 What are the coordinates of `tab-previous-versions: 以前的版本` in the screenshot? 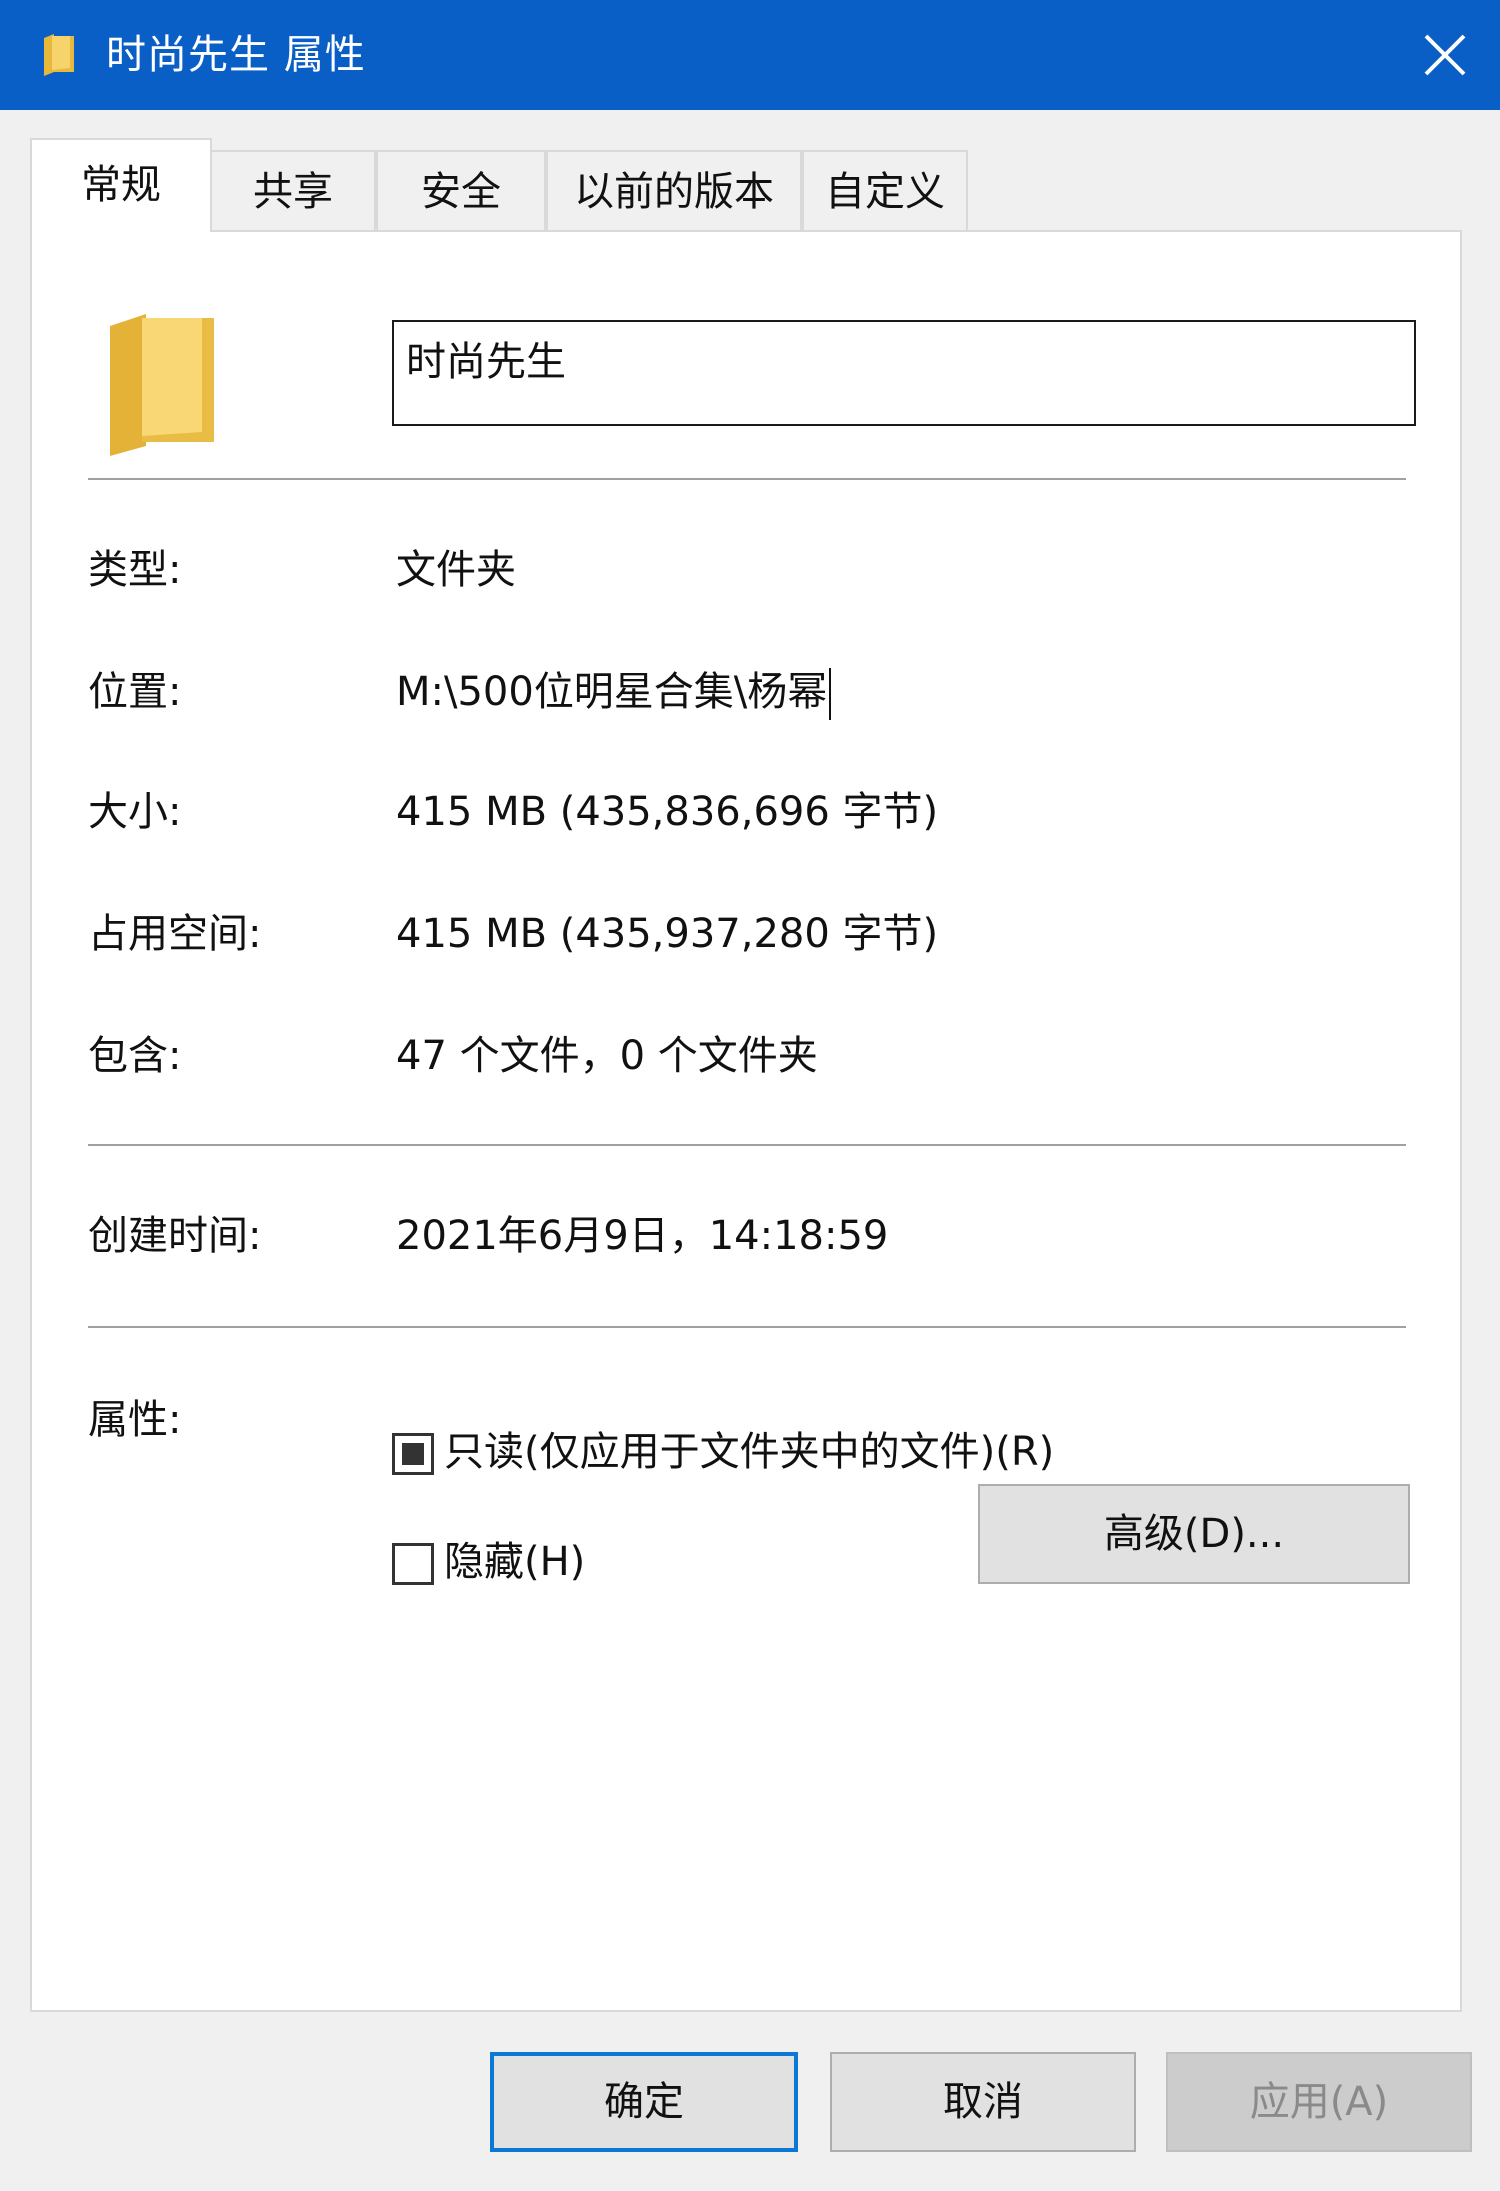 It's located at (674, 190).